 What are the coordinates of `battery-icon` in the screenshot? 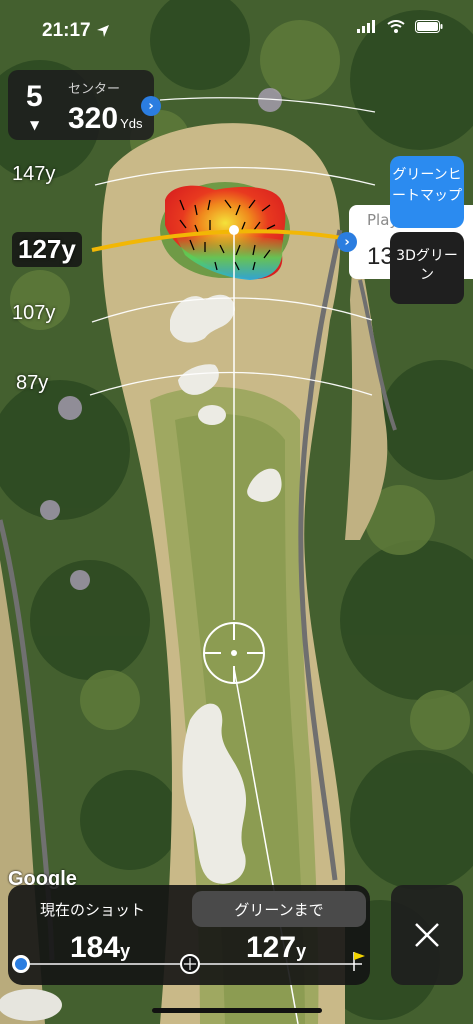 It's located at (429, 26).